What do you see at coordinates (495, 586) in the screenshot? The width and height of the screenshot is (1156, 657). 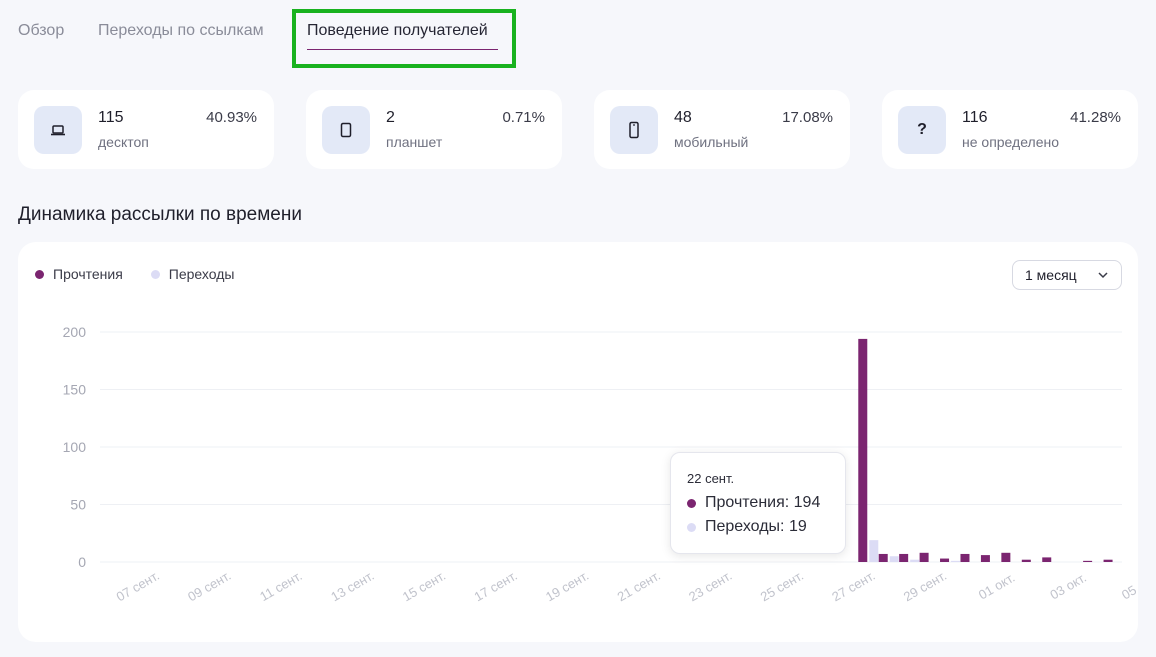 I see `x-tick-label: 17 сент.` at bounding box center [495, 586].